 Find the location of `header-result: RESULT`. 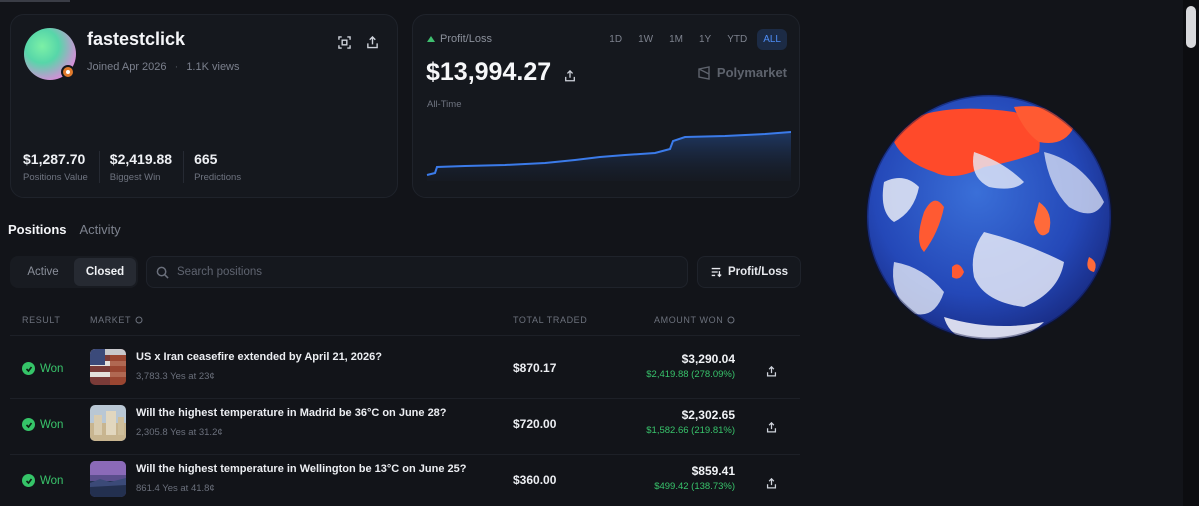

header-result: RESULT is located at coordinates (41, 320).